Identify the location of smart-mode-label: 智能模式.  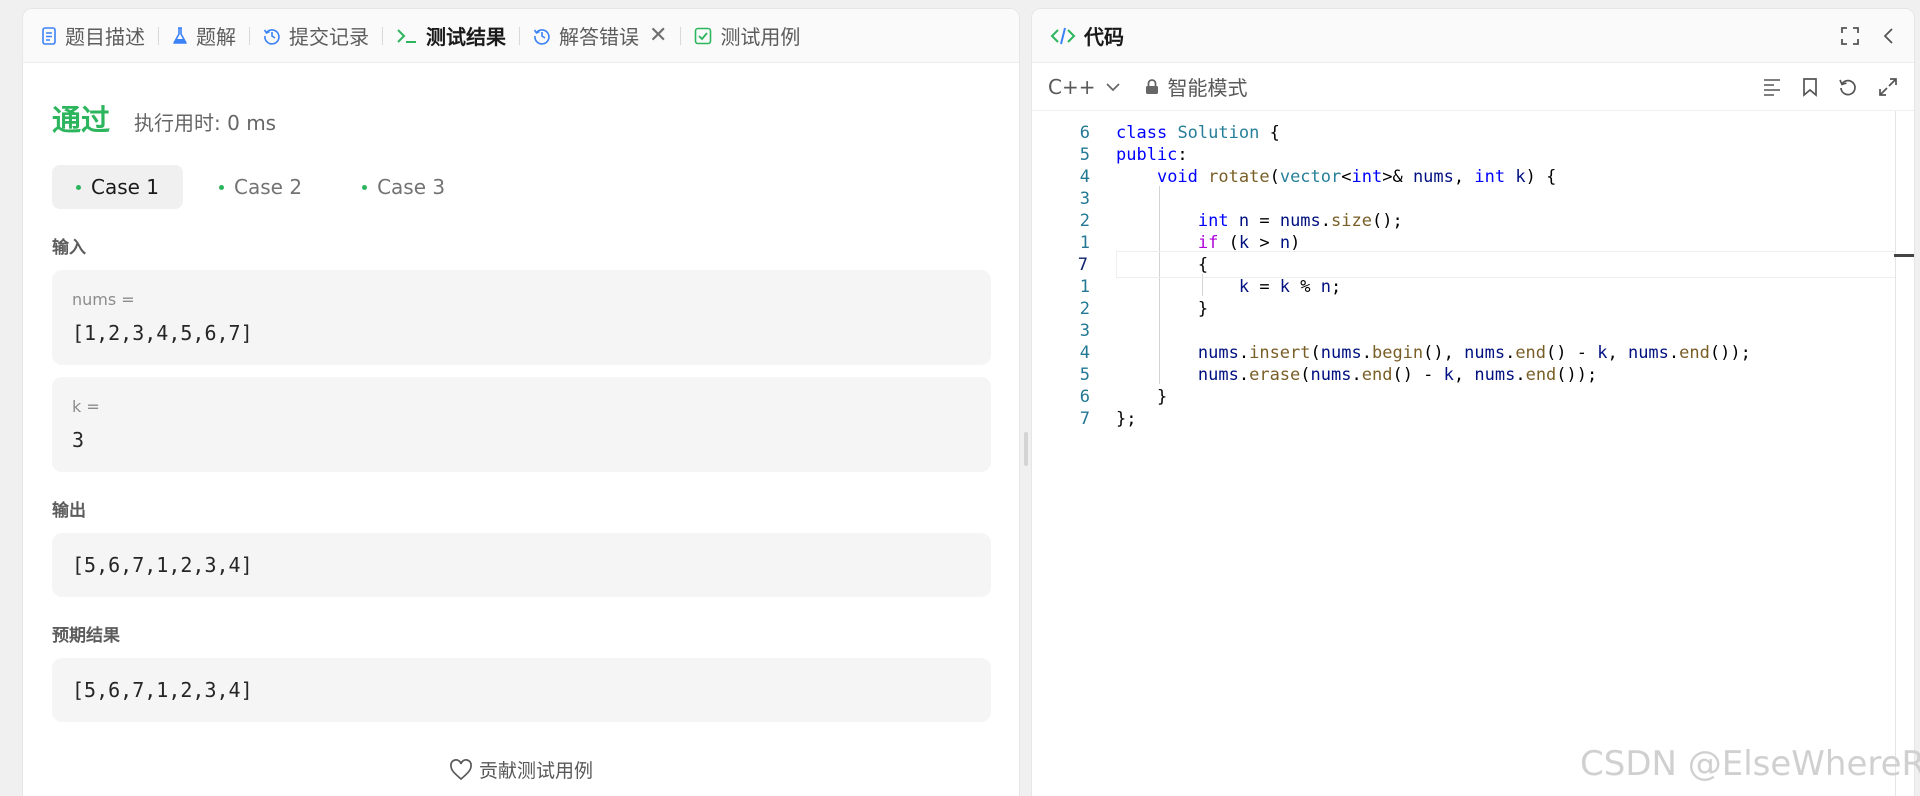
(1207, 88).